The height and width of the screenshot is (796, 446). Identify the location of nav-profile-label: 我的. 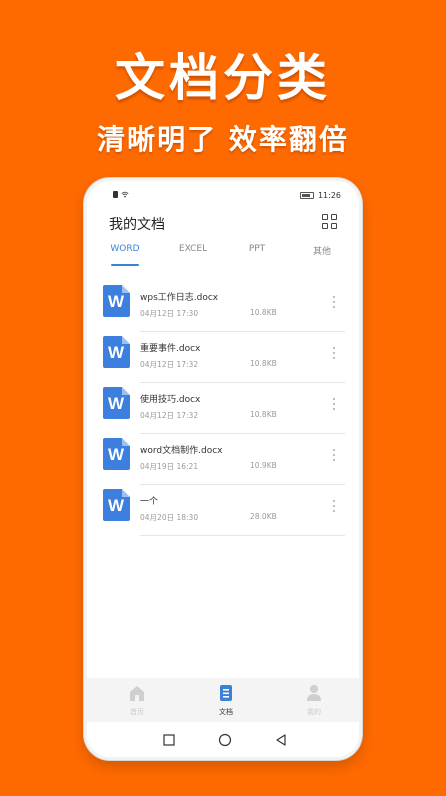
(314, 712).